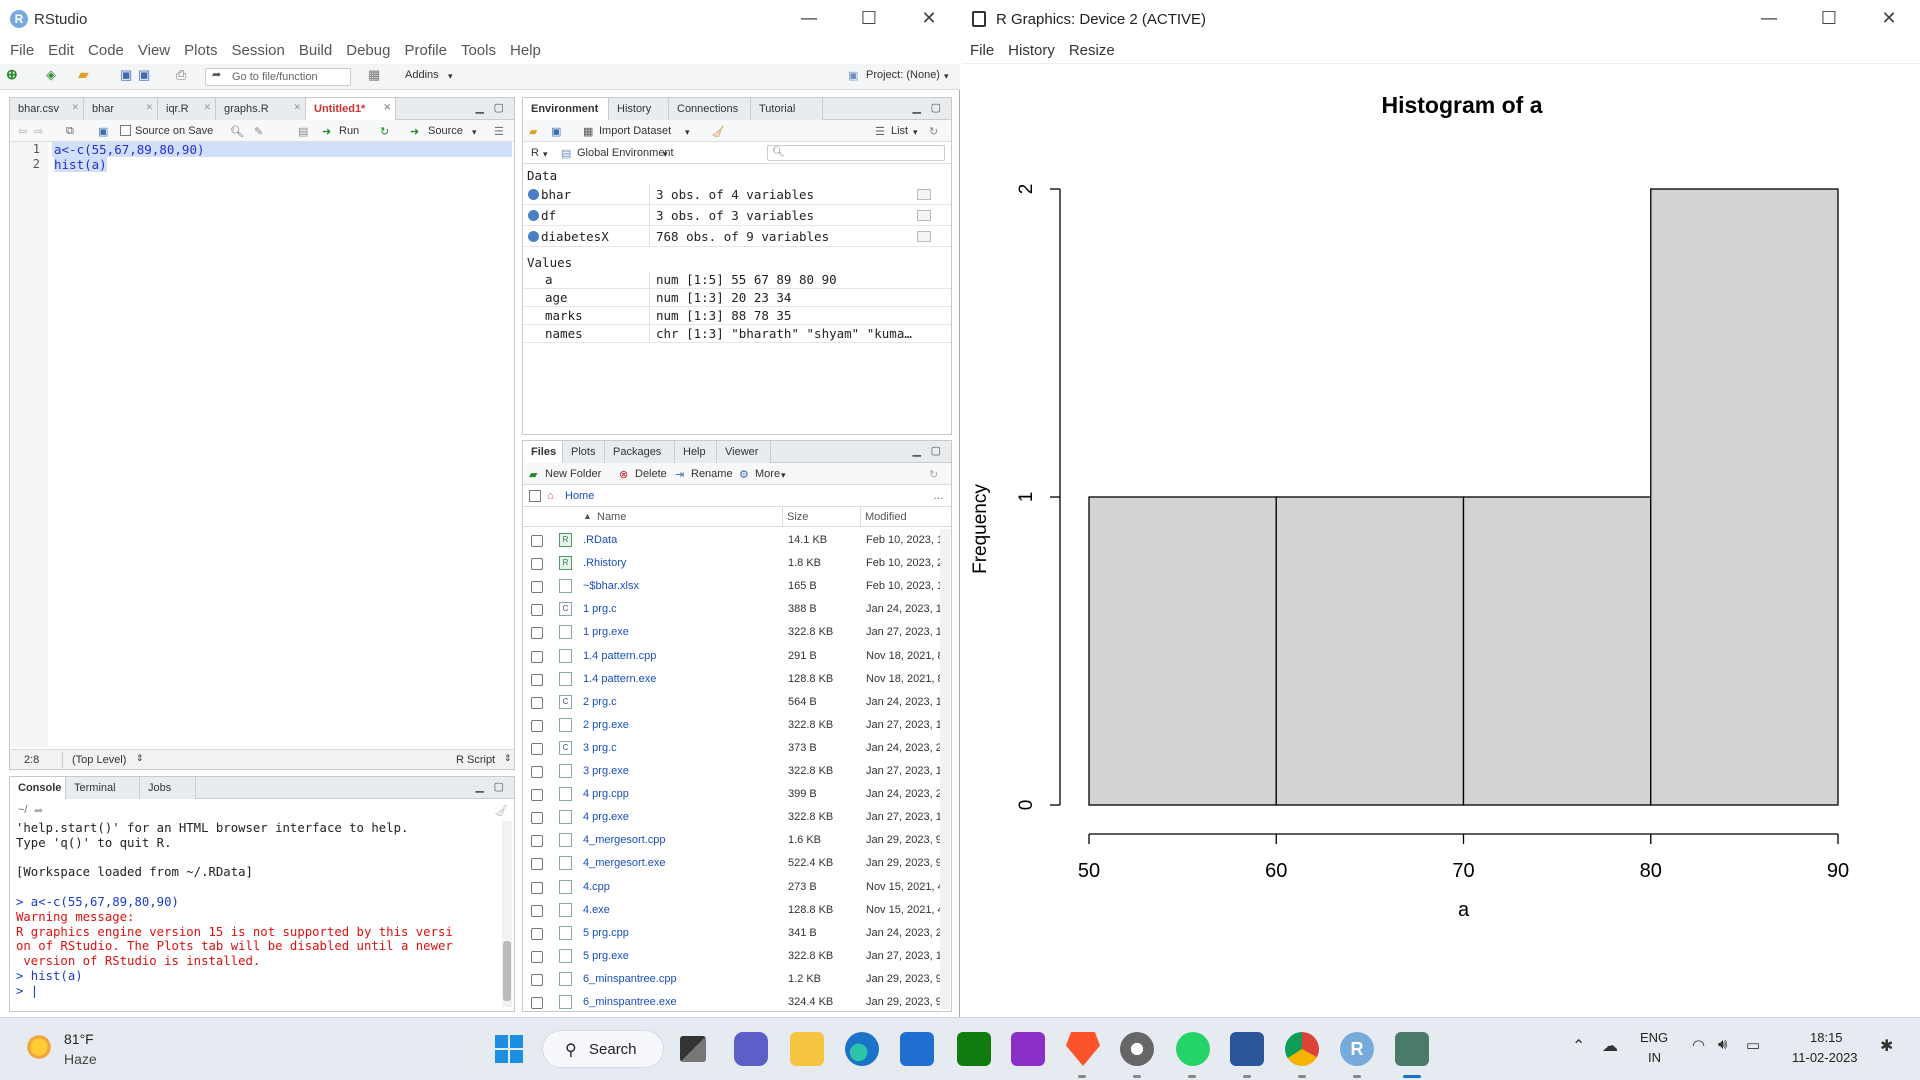  I want to click on file-name: 6_minspantree.cpp, so click(630, 979).